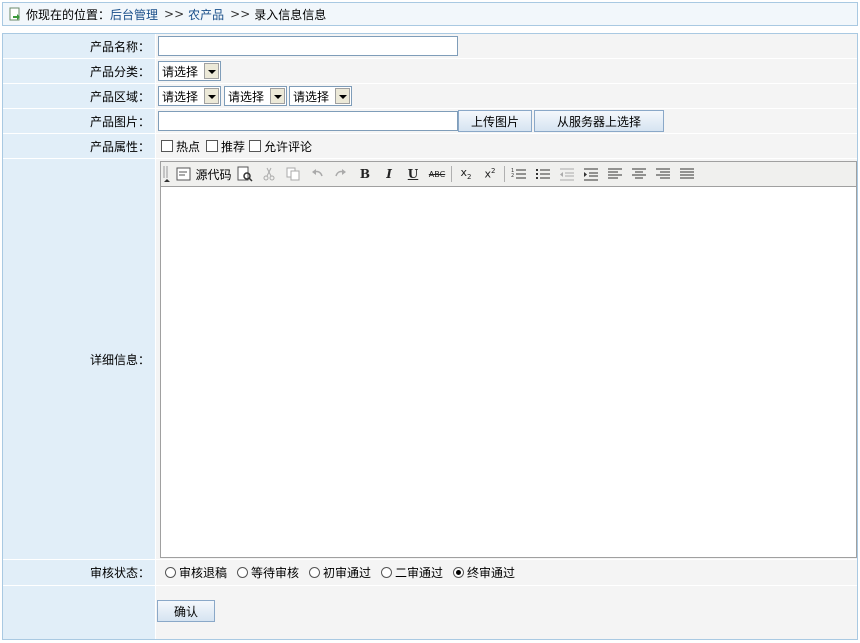 This screenshot has height=643, width=860. Describe the element at coordinates (212, 146) in the screenshot. I see `recommend-checkbox` at that location.